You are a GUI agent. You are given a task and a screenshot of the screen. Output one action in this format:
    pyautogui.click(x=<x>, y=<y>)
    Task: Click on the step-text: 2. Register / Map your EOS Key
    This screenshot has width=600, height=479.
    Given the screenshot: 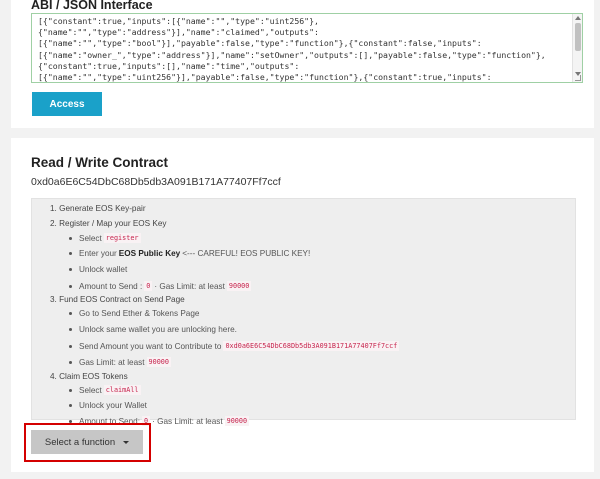 What is the action you would take?
    pyautogui.click(x=108, y=223)
    